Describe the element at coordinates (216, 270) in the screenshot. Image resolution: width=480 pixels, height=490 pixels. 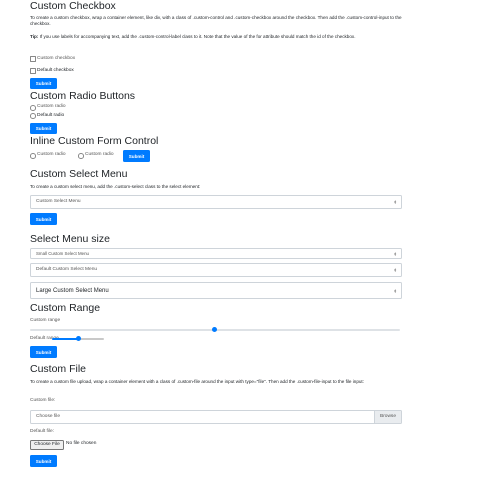
I see `default-select-menu: Default Custom Select Menu ⇕` at that location.